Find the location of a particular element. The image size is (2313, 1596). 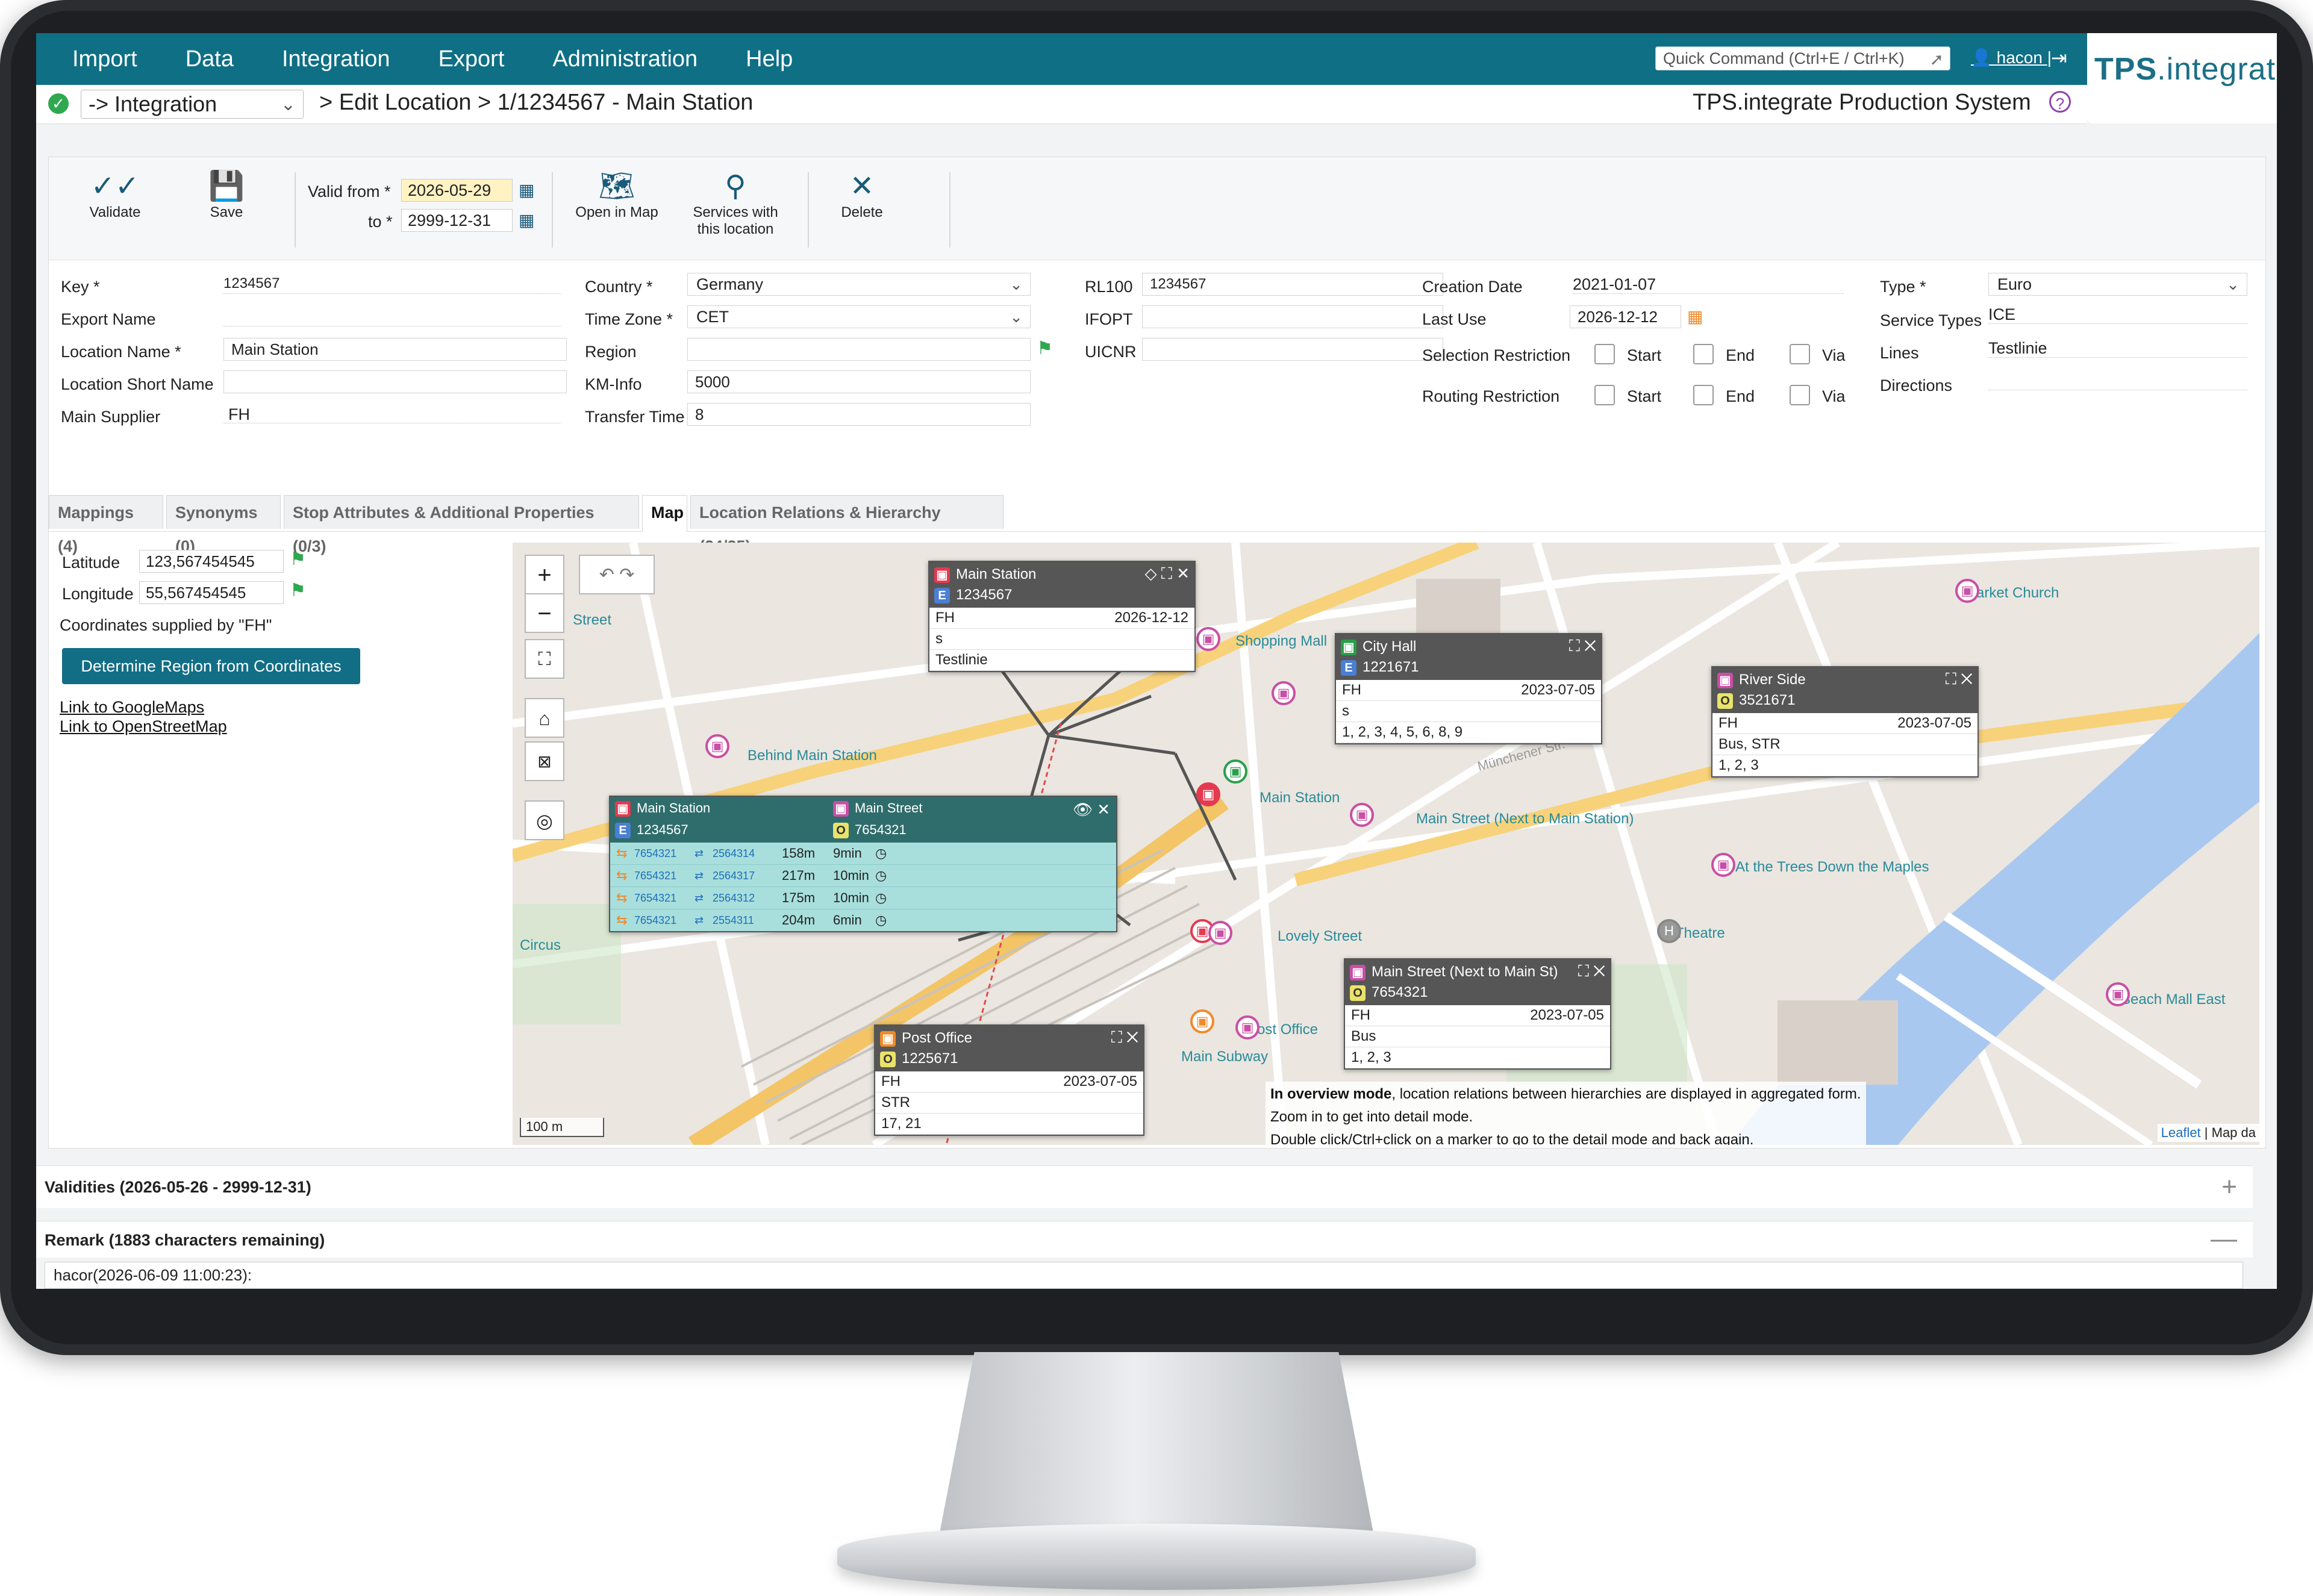

logout-icon: ⇥ is located at coordinates (2059, 57).